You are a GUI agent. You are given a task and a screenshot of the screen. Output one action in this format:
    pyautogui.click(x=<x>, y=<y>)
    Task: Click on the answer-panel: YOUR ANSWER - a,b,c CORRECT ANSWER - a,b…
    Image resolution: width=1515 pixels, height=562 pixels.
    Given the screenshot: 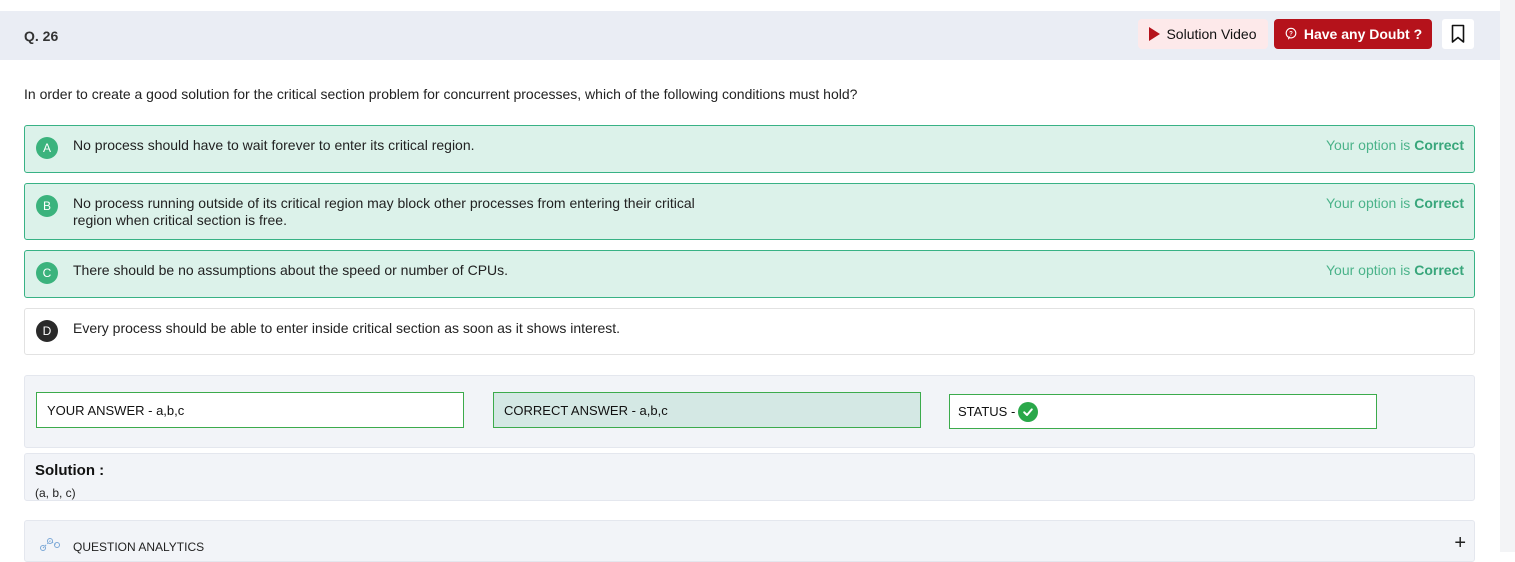 What is the action you would take?
    pyautogui.click(x=749, y=411)
    